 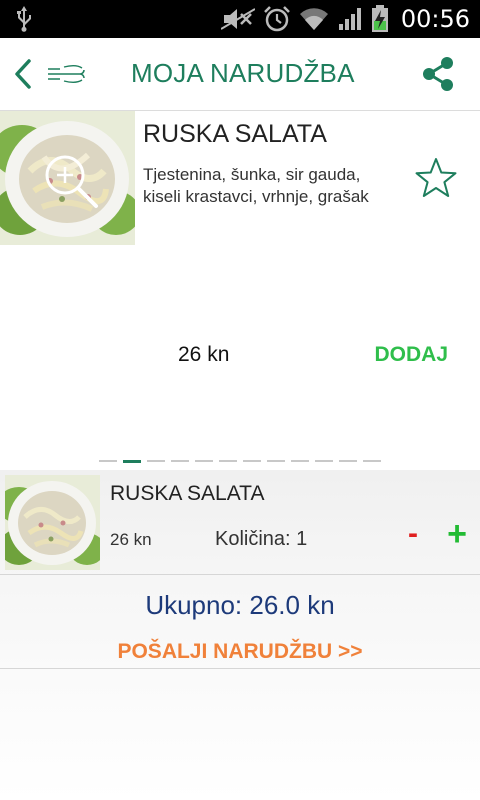 I want to click on status-time: 00:56, so click(x=435, y=19).